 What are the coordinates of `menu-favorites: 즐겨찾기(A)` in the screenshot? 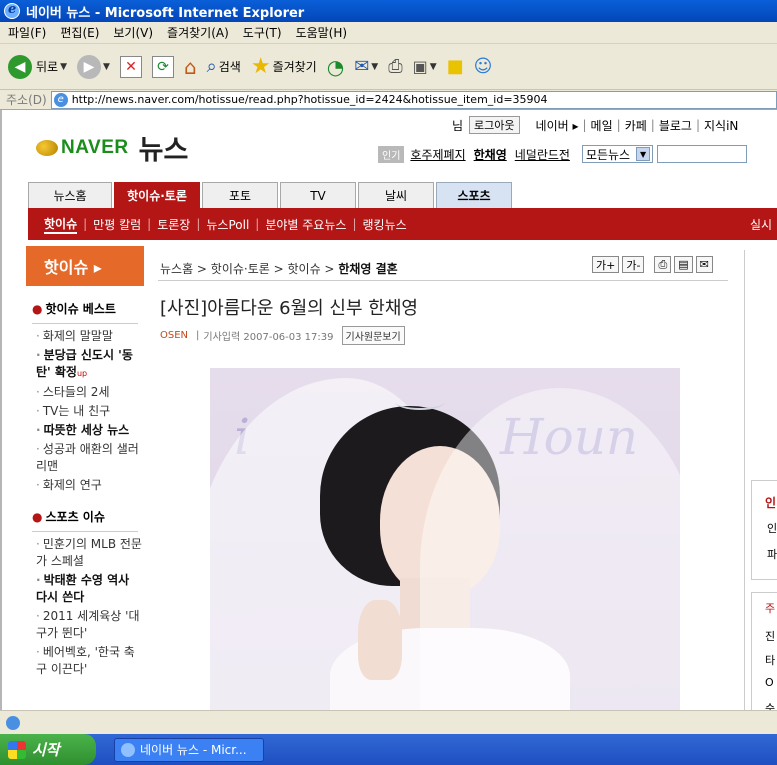 It's located at (198, 32).